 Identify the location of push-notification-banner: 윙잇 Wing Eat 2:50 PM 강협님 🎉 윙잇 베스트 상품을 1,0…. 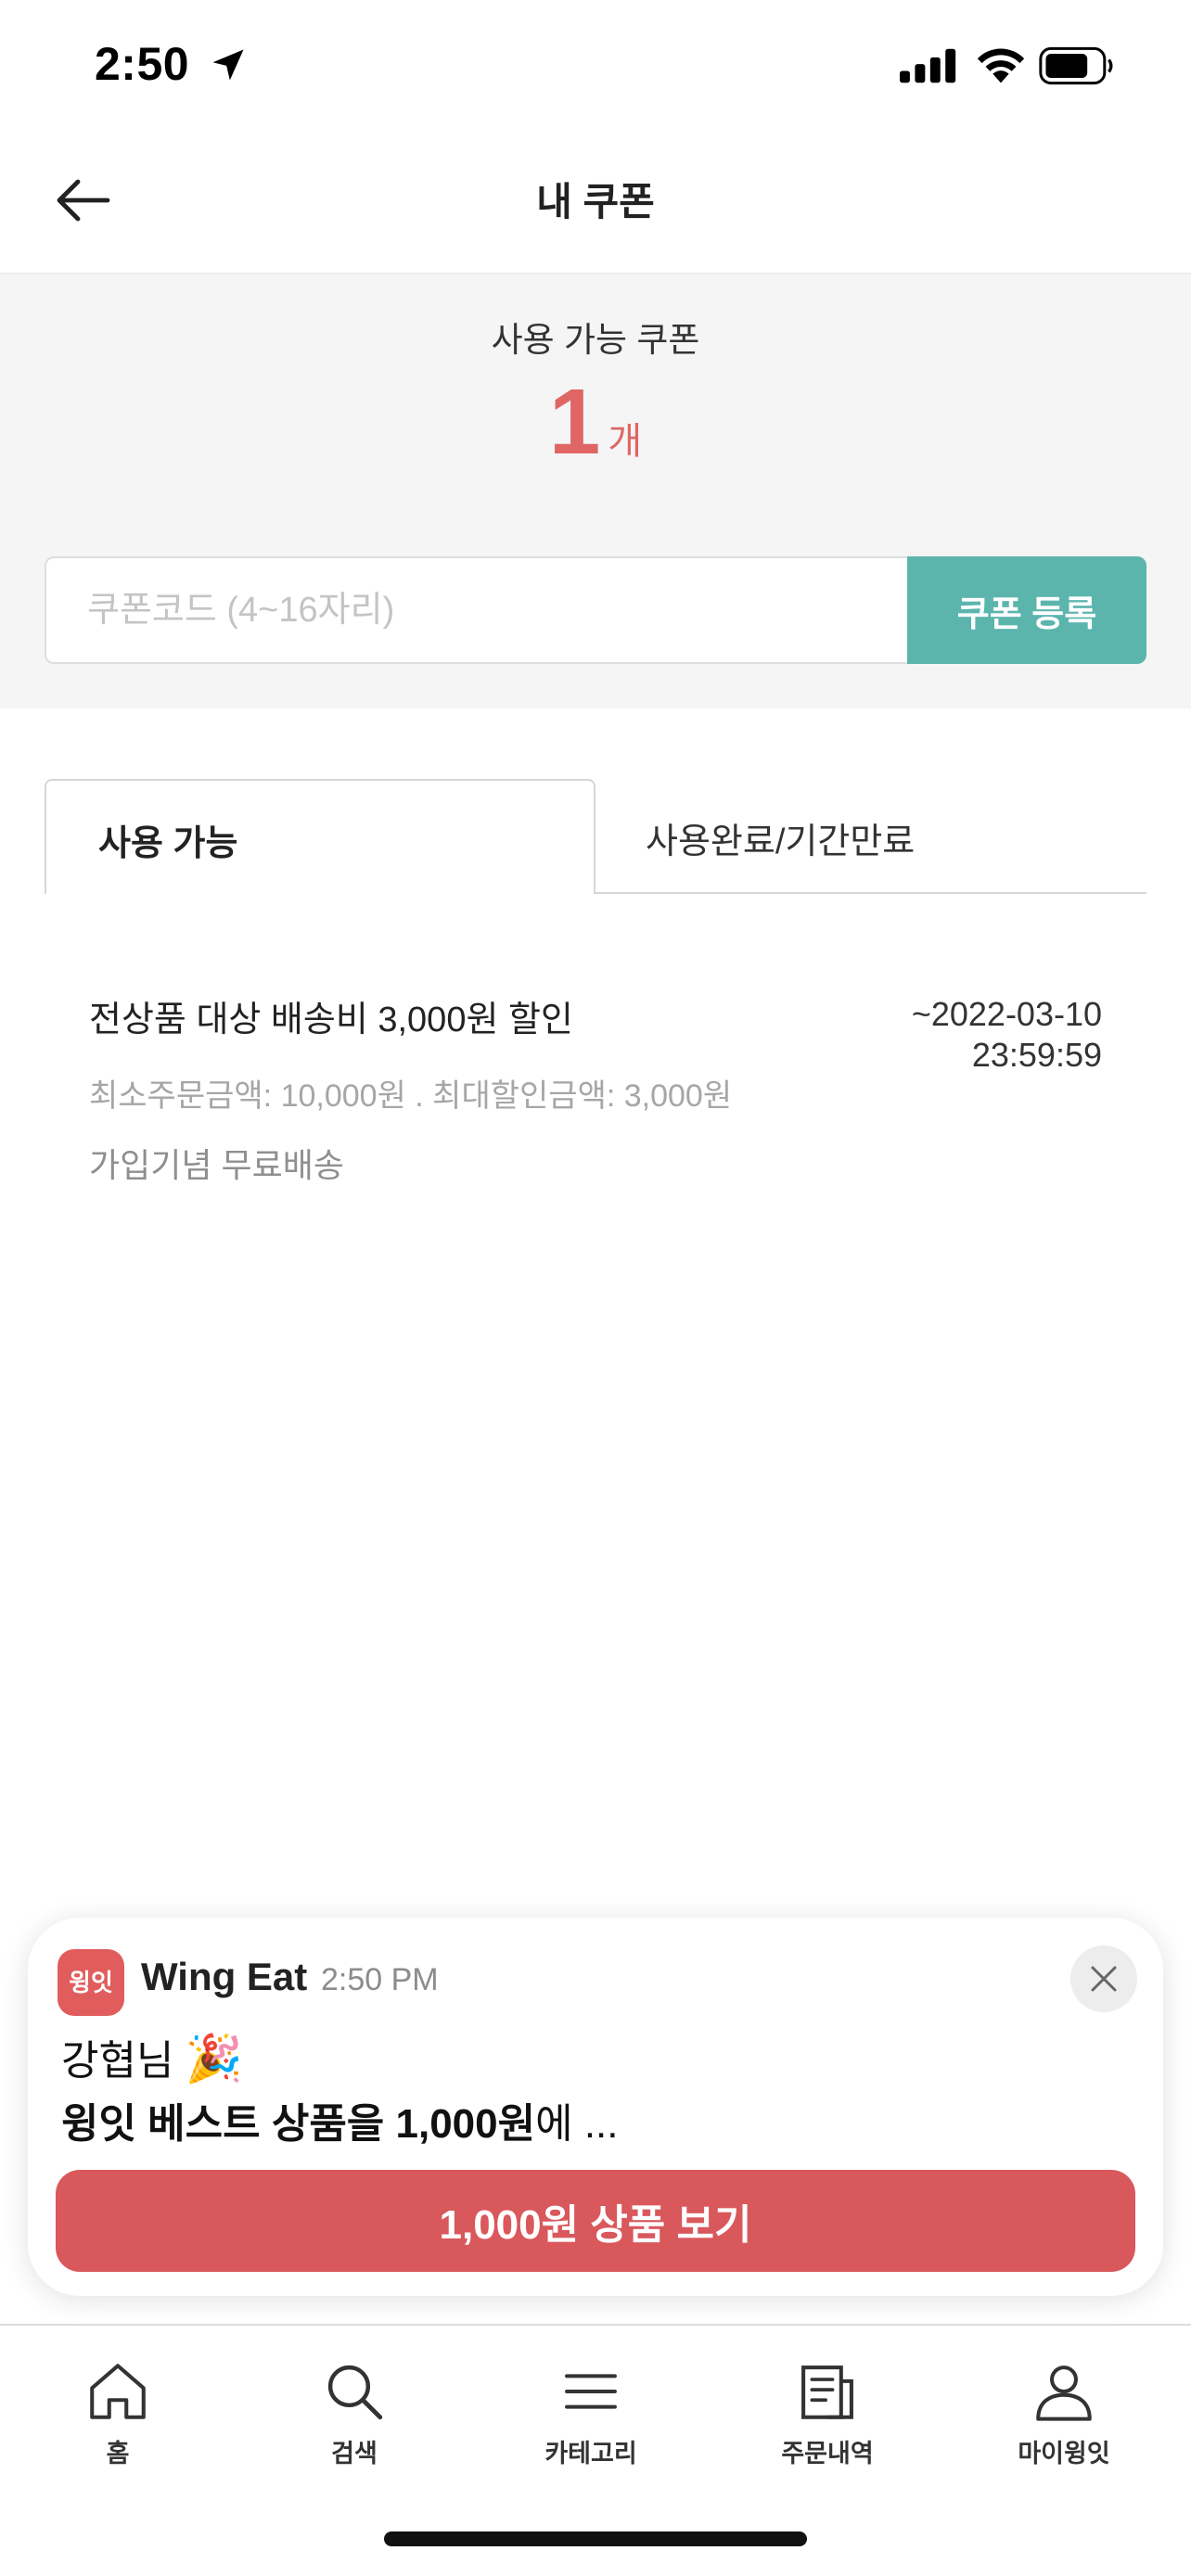
(595, 2107).